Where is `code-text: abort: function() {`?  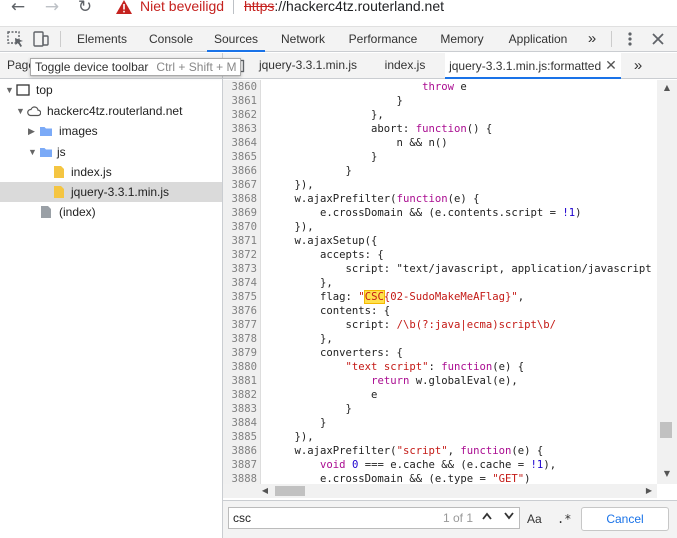 code-text: abort: function() { is located at coordinates (381, 129).